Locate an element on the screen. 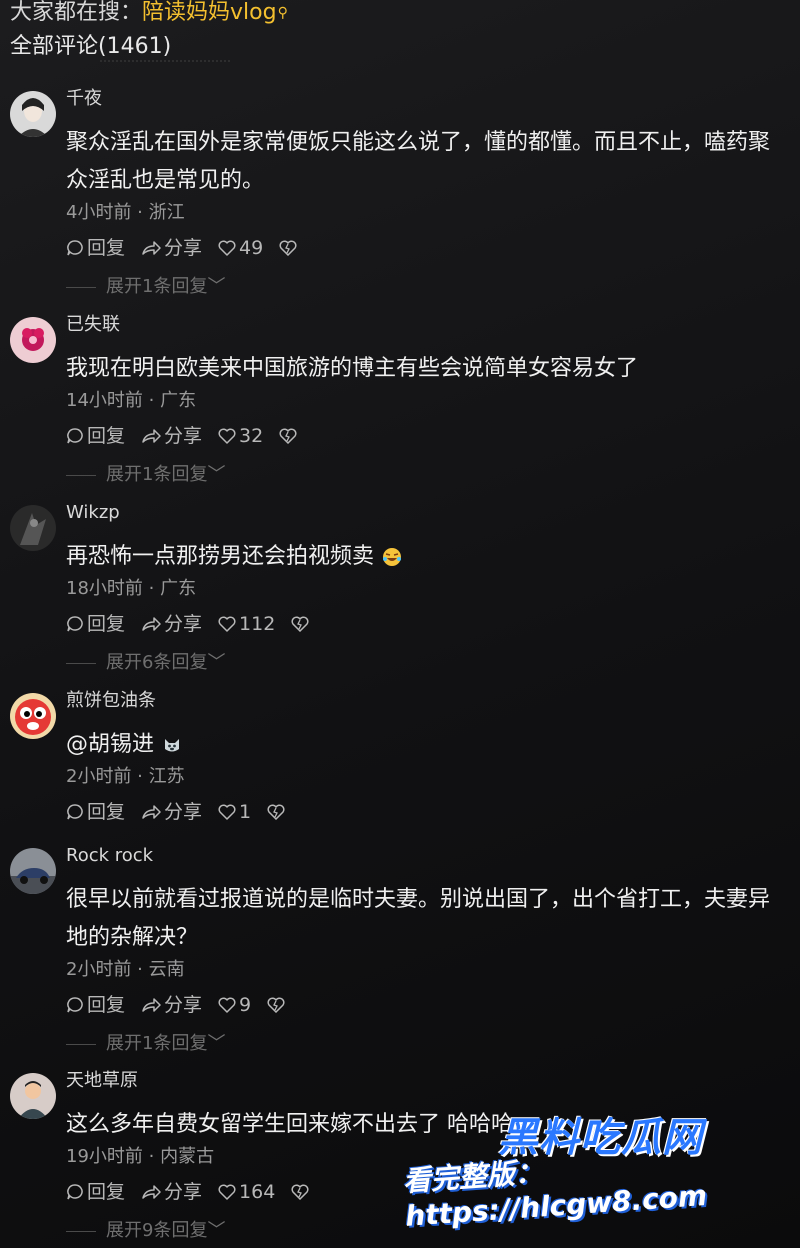 The width and height of the screenshot is (800, 1248). like-count: 9 is located at coordinates (245, 1005).